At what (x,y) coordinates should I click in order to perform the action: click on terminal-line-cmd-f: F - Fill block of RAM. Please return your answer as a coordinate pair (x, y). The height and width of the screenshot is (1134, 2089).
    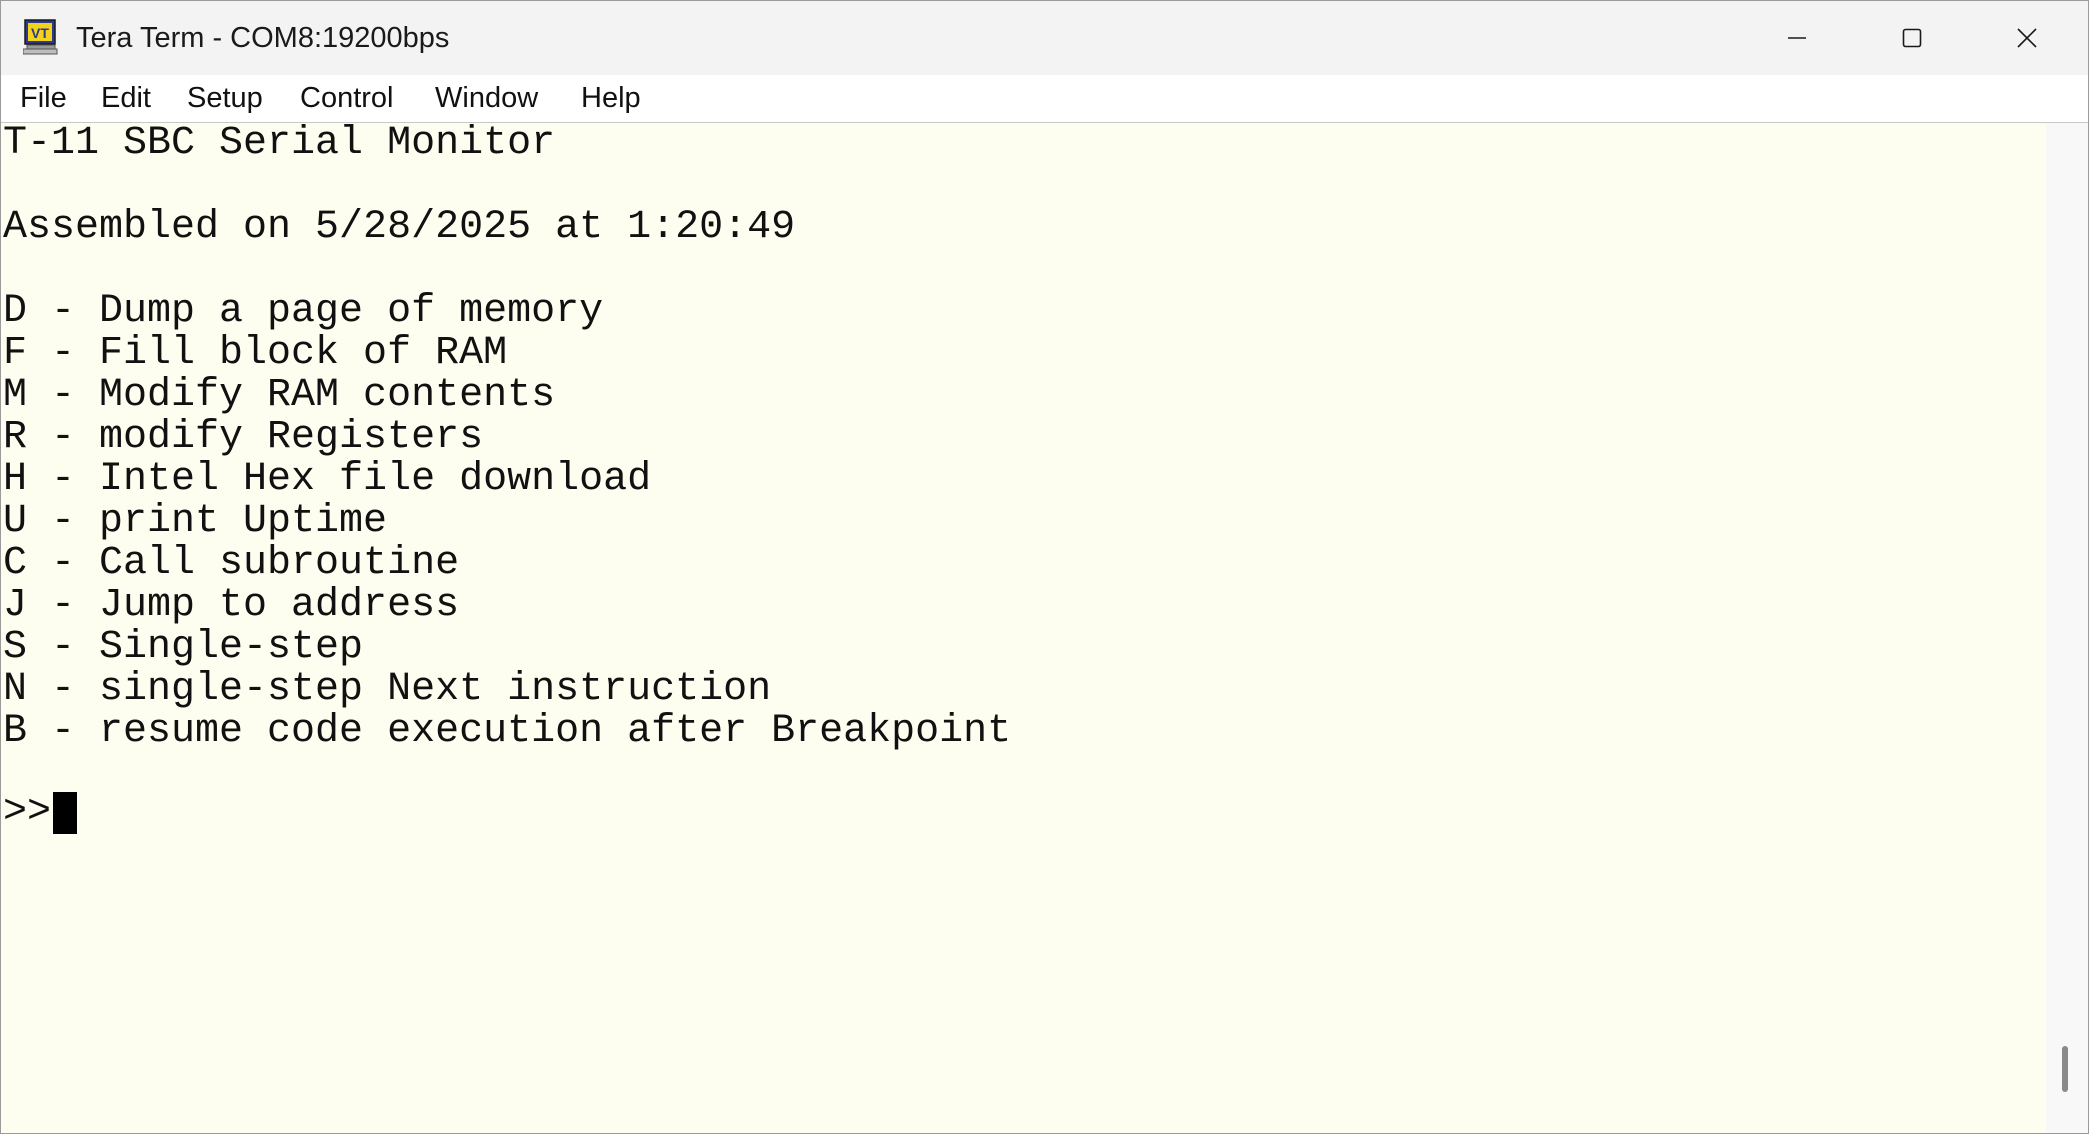
    Looking at the image, I should click on (255, 353).